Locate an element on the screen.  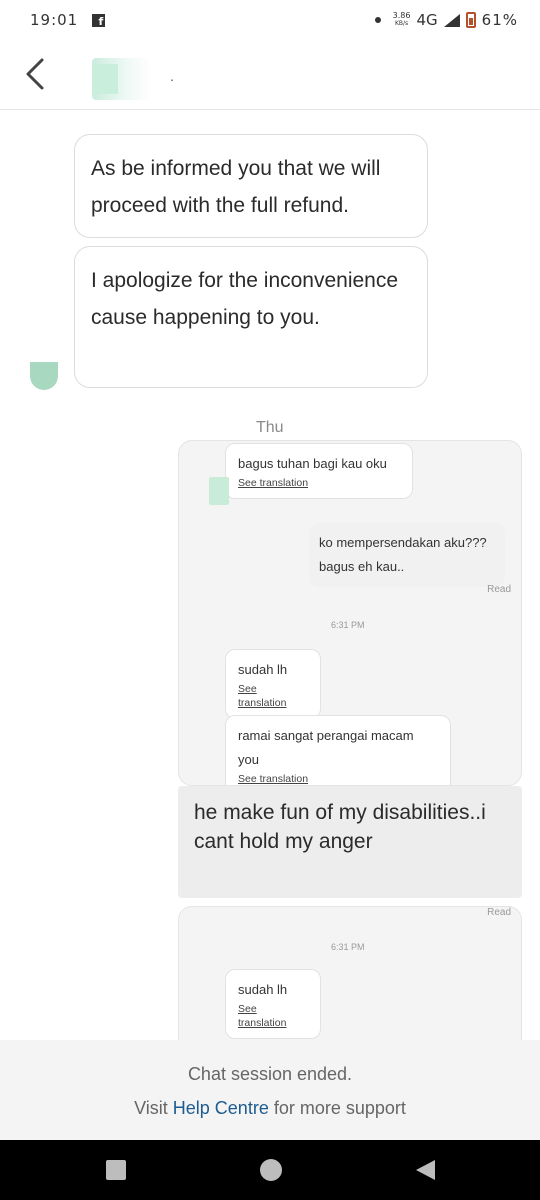
home-icon is located at coordinates (271, 1170).